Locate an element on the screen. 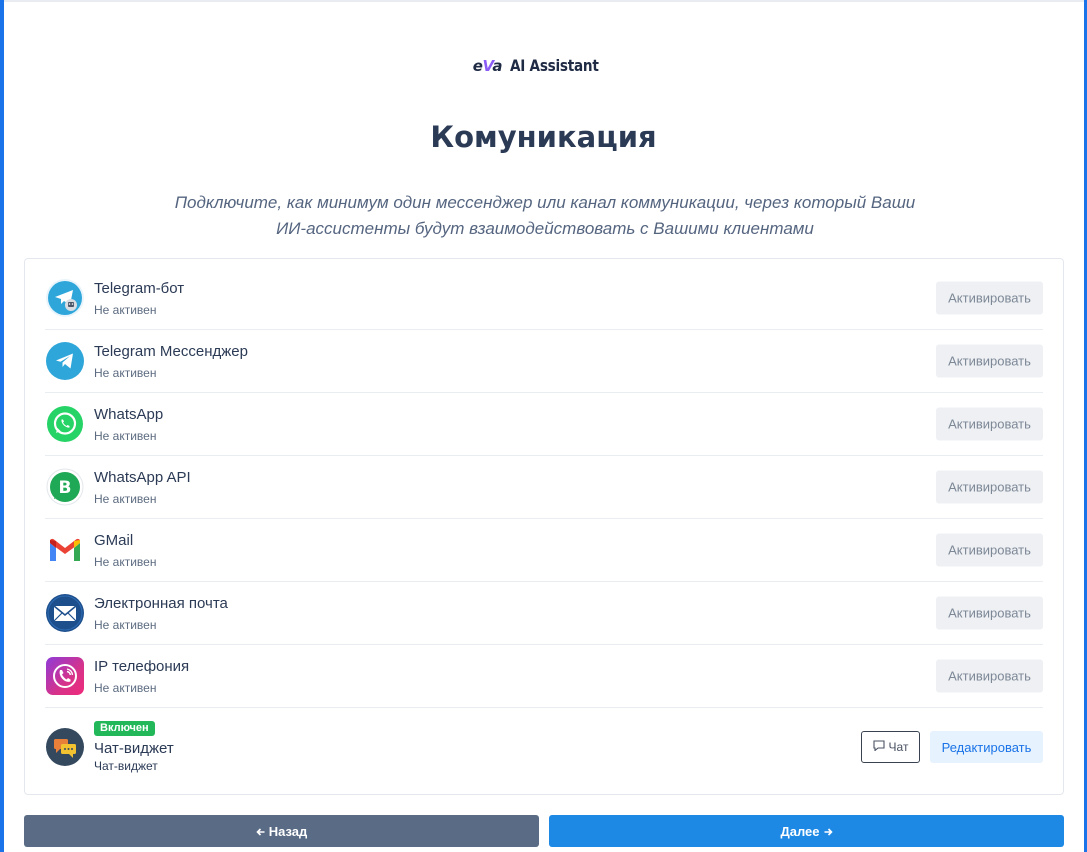  channel-row-gmail: GMail Не активен Активировать is located at coordinates (544, 550).